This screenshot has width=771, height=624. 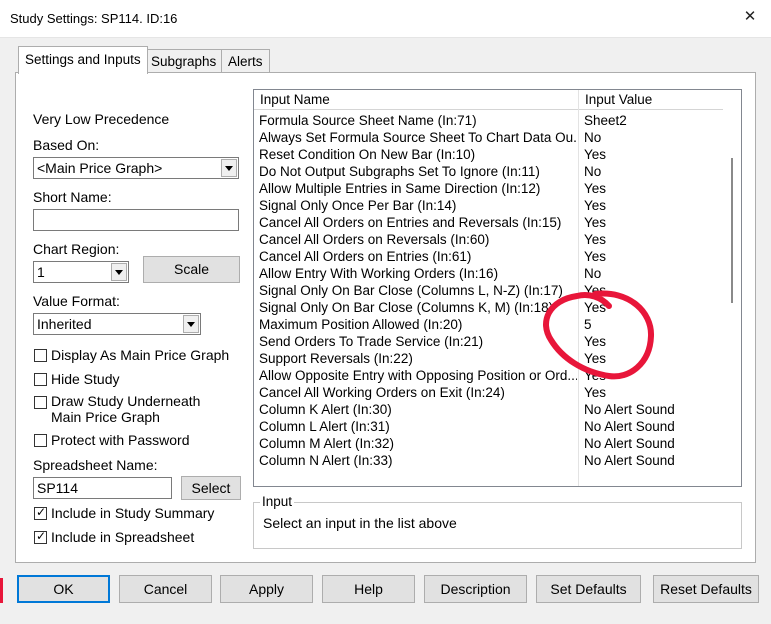 I want to click on reset-defaults-button: Reset Defaults, so click(x=706, y=589).